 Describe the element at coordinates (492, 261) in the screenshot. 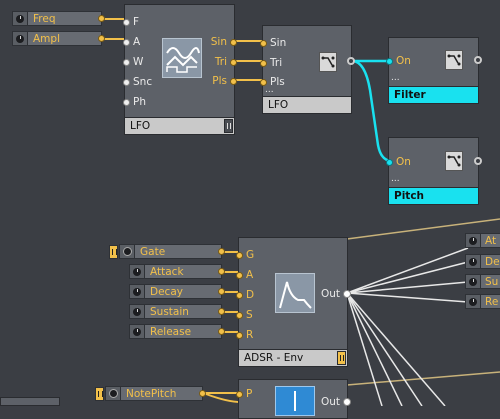

I see `right-chip-label: De` at that location.